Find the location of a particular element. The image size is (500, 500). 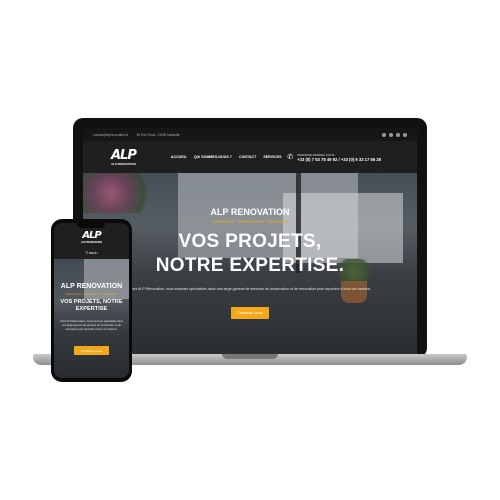

mobile-hero-brand: ALP RENOVATION is located at coordinates (91, 286).